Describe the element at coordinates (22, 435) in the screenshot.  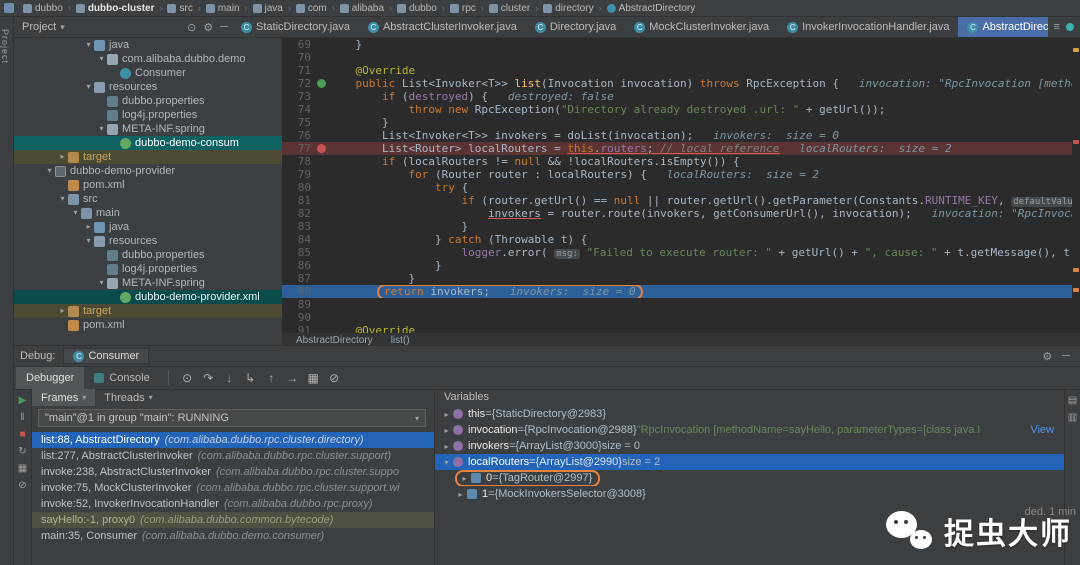
I see `stop-program-icon: ■` at that location.